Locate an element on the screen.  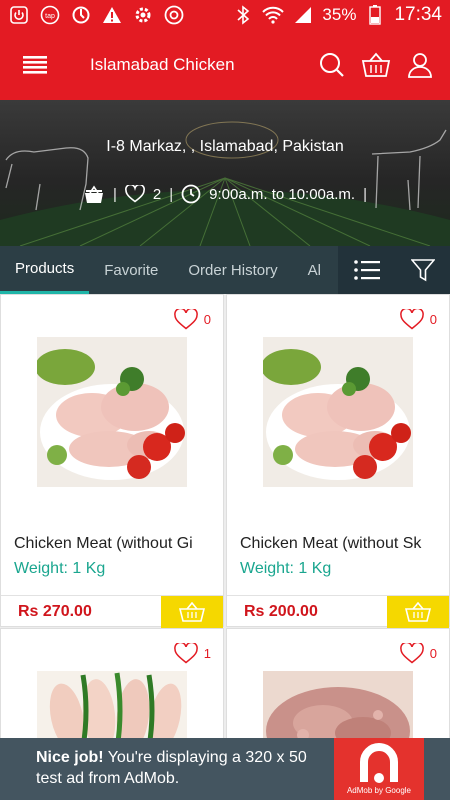
page-title: Islamabad Chicken is located at coordinates (162, 64).